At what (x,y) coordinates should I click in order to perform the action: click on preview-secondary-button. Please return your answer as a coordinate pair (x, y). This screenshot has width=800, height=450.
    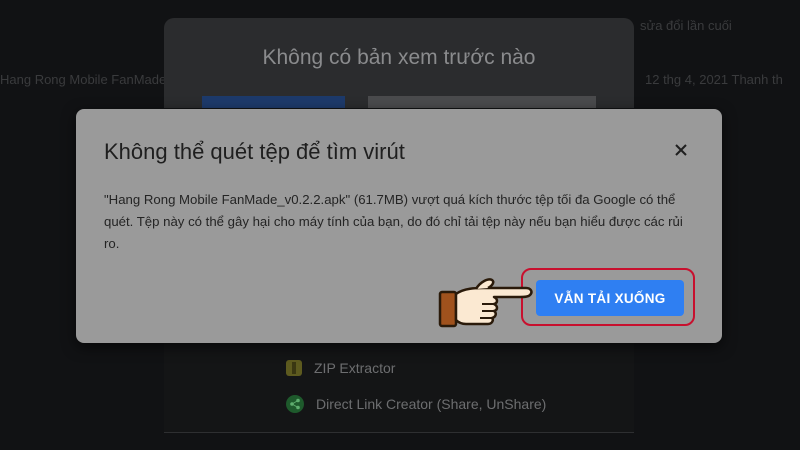
    Looking at the image, I should click on (482, 102).